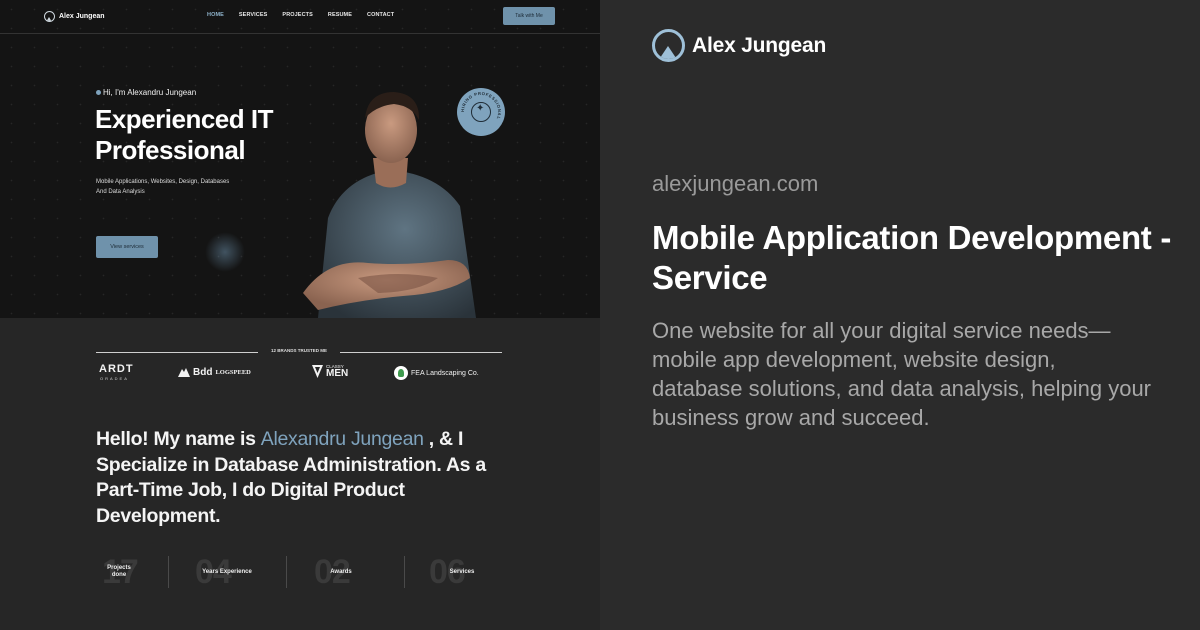  I want to click on site-brand: Alex Jungean, so click(74, 16).